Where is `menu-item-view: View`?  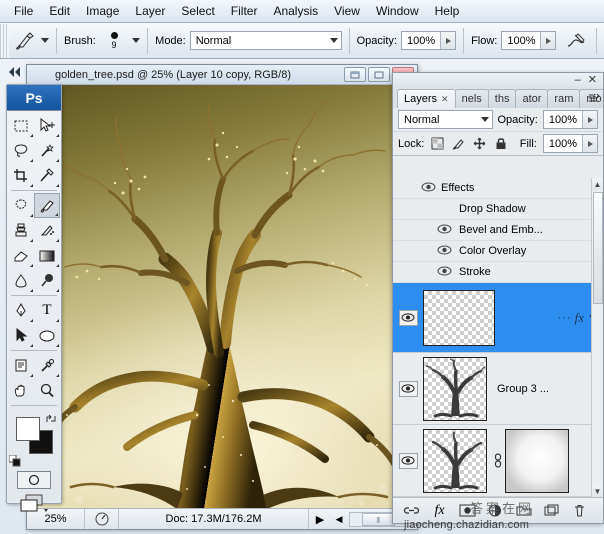
menu-item-view: View is located at coordinates (347, 11).